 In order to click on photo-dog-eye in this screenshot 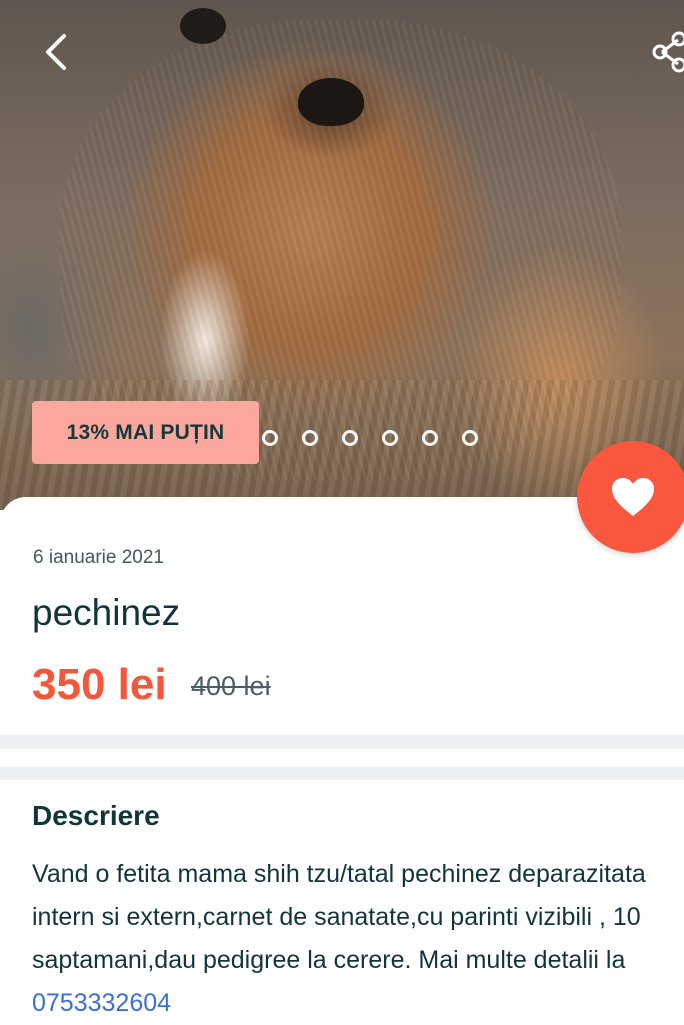, I will do `click(203, 26)`.